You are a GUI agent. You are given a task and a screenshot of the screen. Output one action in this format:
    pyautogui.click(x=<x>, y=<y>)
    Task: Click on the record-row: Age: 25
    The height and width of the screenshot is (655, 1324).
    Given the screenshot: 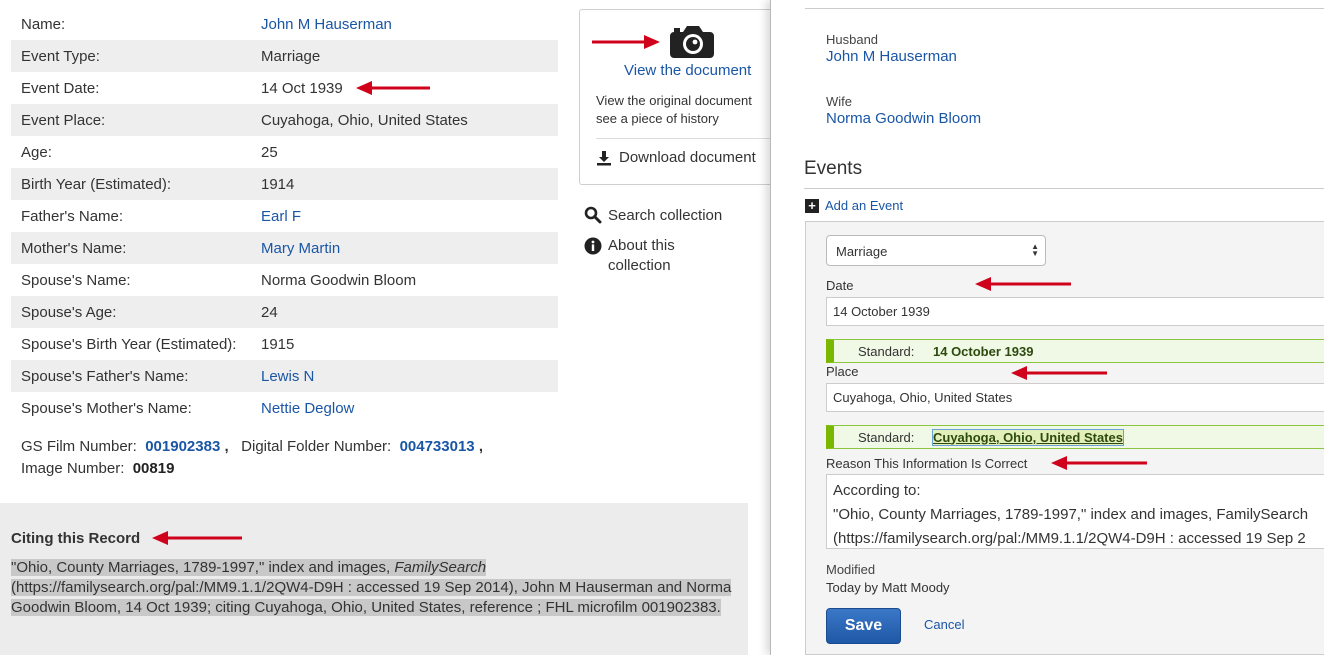 What is the action you would take?
    pyautogui.click(x=284, y=152)
    